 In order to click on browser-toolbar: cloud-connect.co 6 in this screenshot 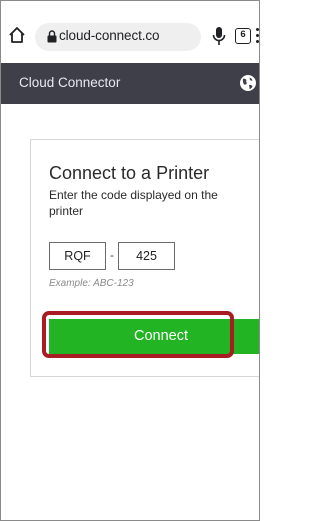, I will do `click(130, 31)`.